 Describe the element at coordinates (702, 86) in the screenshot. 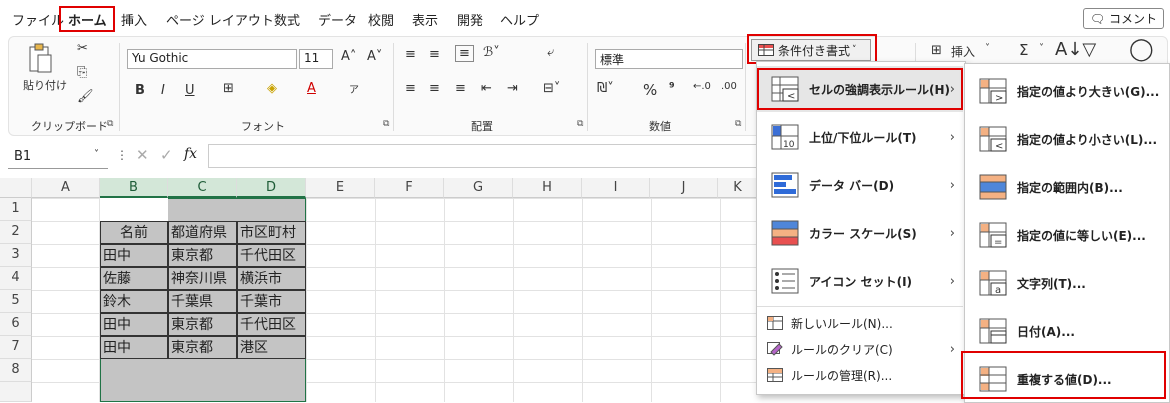

I see `increase-decimal-icon: ←.0` at that location.